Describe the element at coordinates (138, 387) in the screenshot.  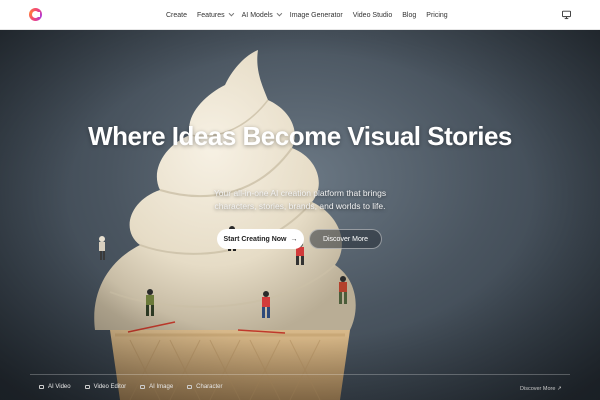
I see `feature-links: AI Video Video Editor AI Image Character` at that location.